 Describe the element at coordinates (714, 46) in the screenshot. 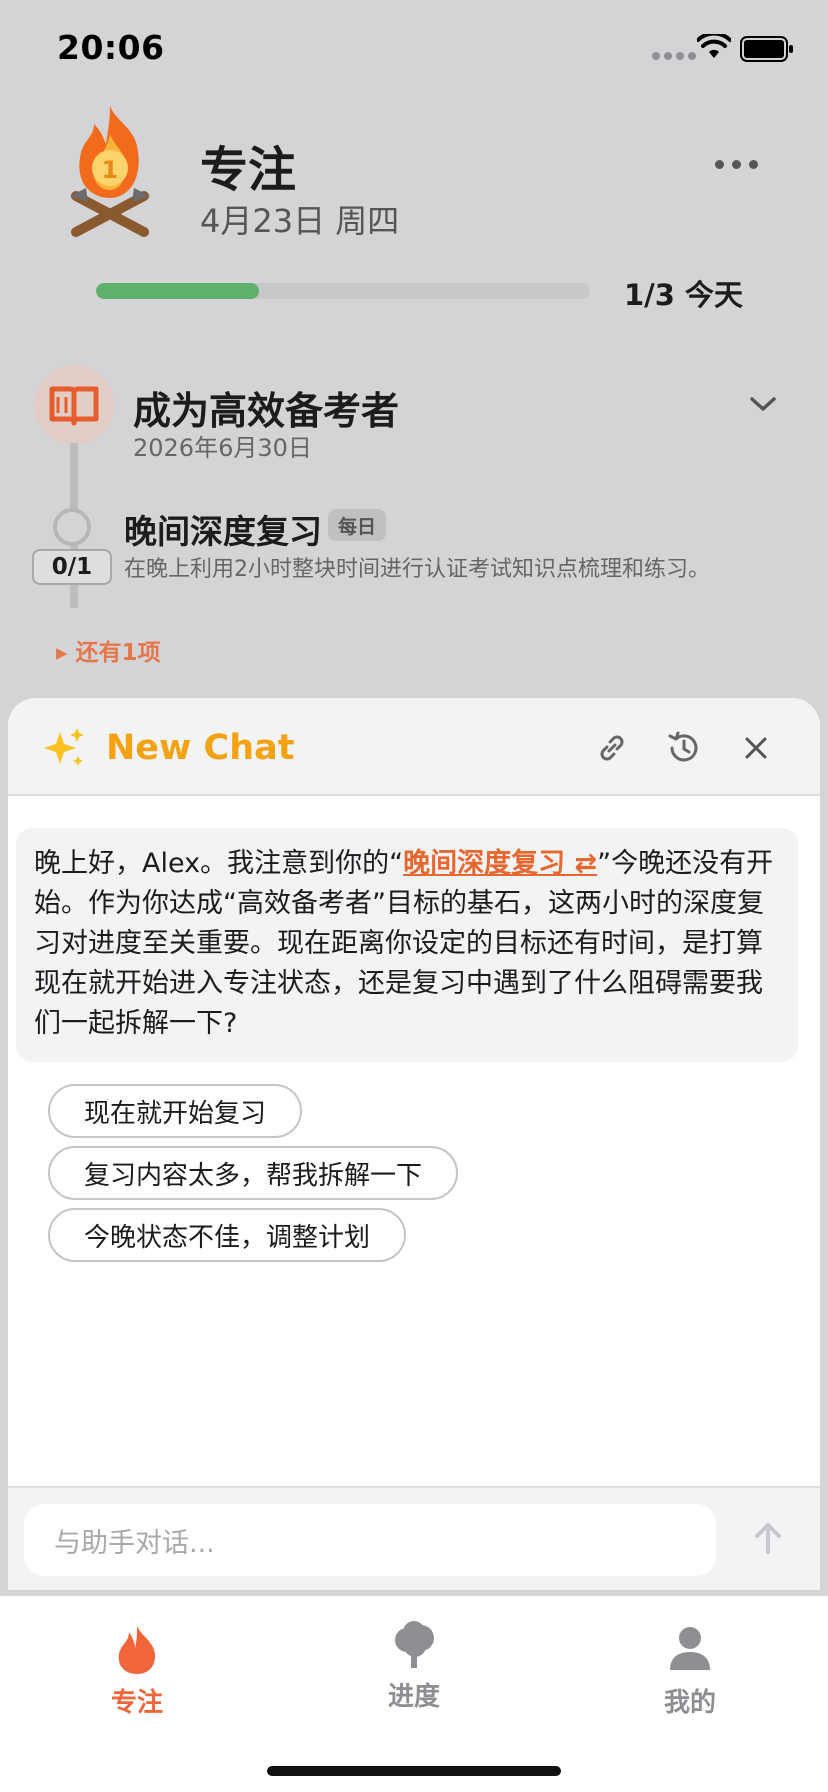

I see `wifi-icon` at that location.